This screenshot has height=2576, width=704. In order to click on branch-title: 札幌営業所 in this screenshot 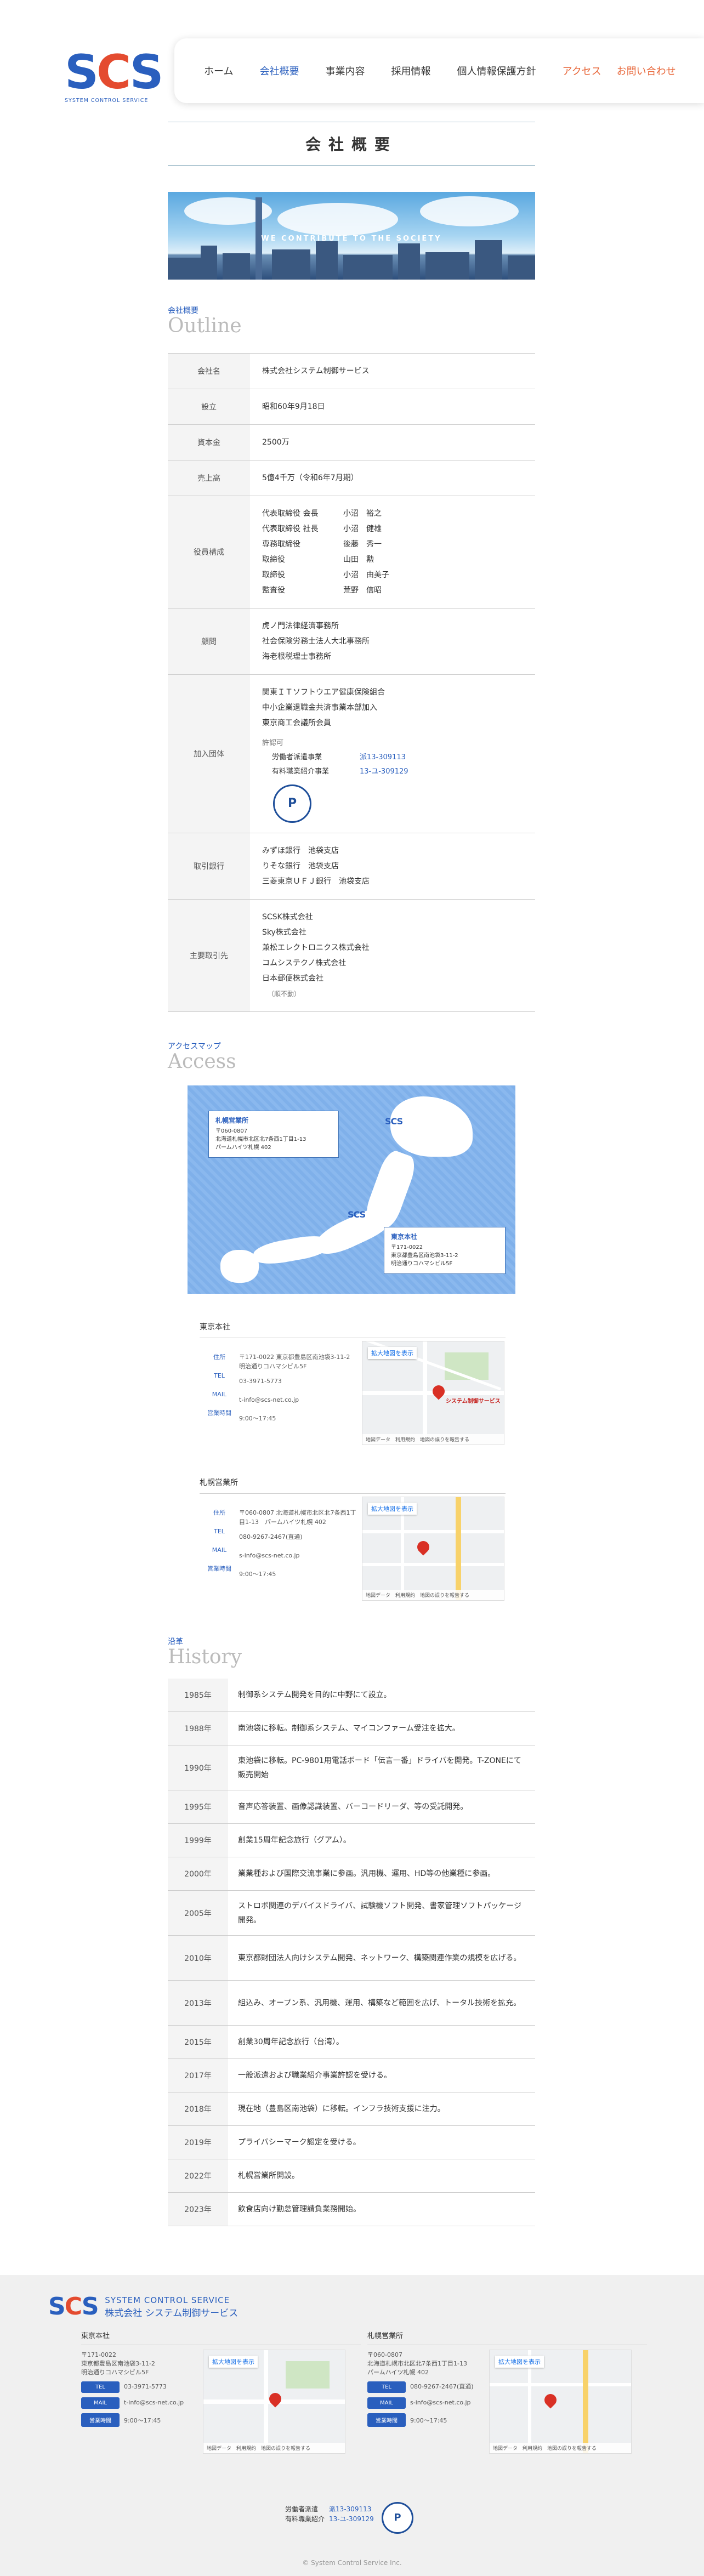, I will do `click(507, 2337)`.